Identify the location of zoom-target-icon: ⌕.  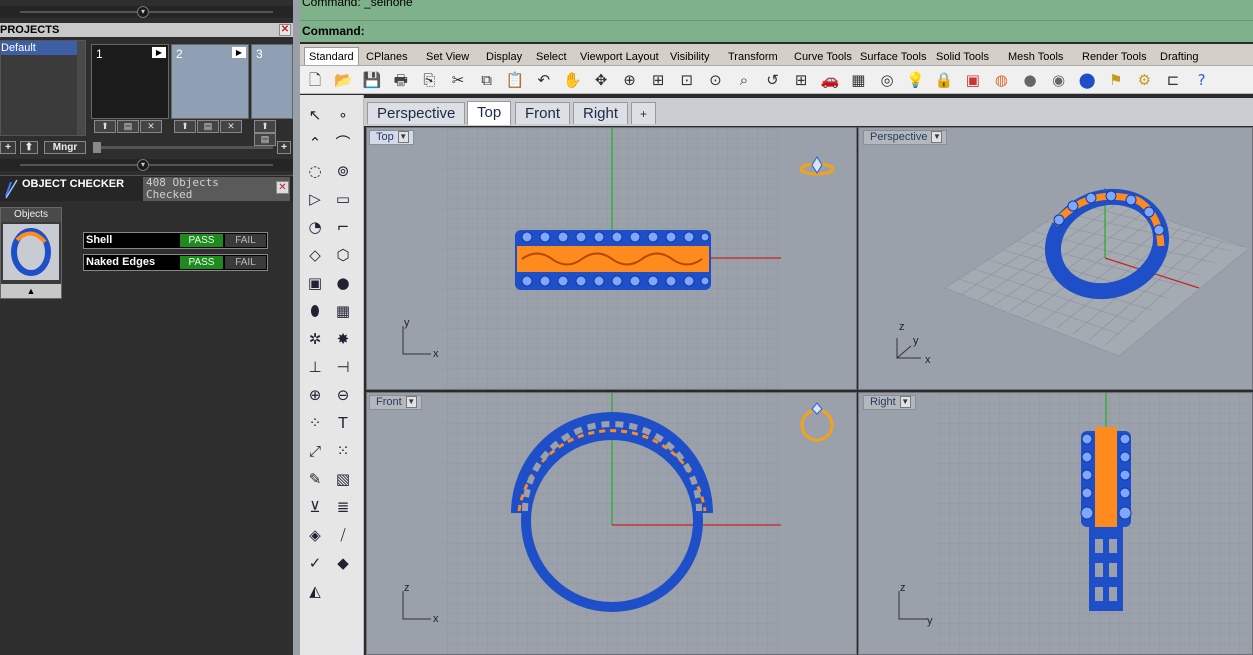
(744, 80).